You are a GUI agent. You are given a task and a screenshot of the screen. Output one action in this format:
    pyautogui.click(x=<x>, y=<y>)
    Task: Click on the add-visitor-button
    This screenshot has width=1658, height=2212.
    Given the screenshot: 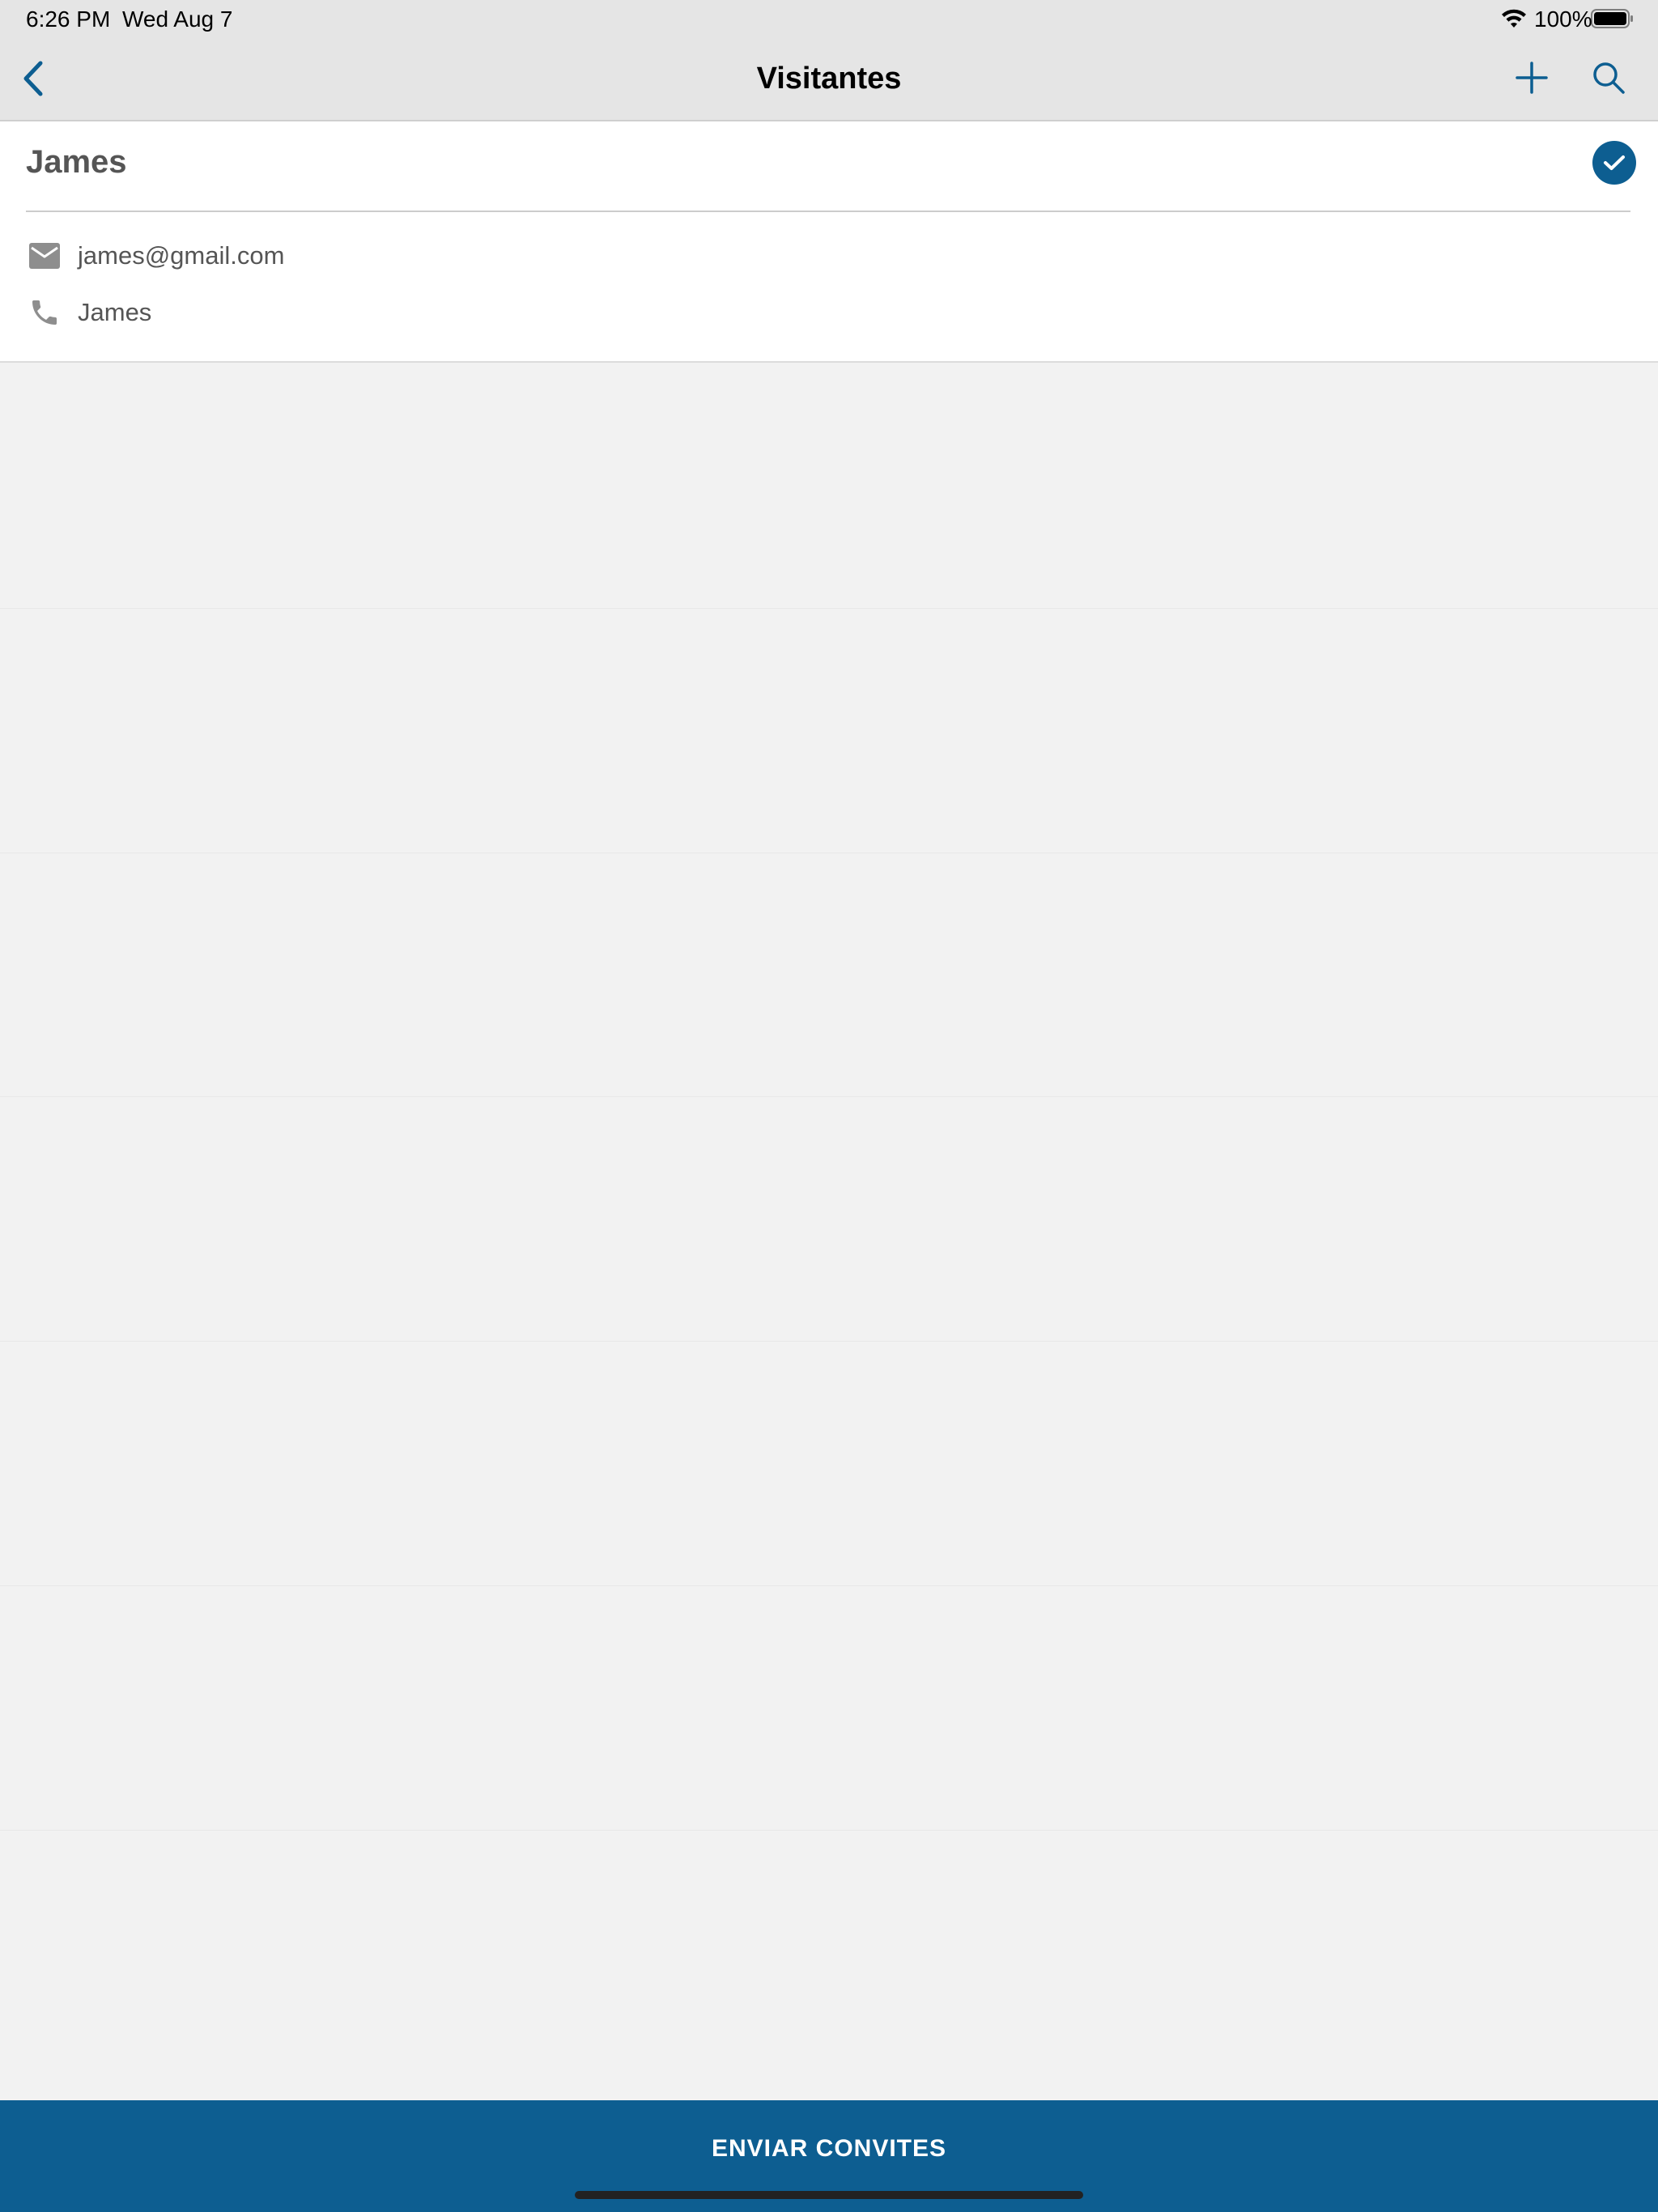 What is the action you would take?
    pyautogui.click(x=1532, y=78)
    